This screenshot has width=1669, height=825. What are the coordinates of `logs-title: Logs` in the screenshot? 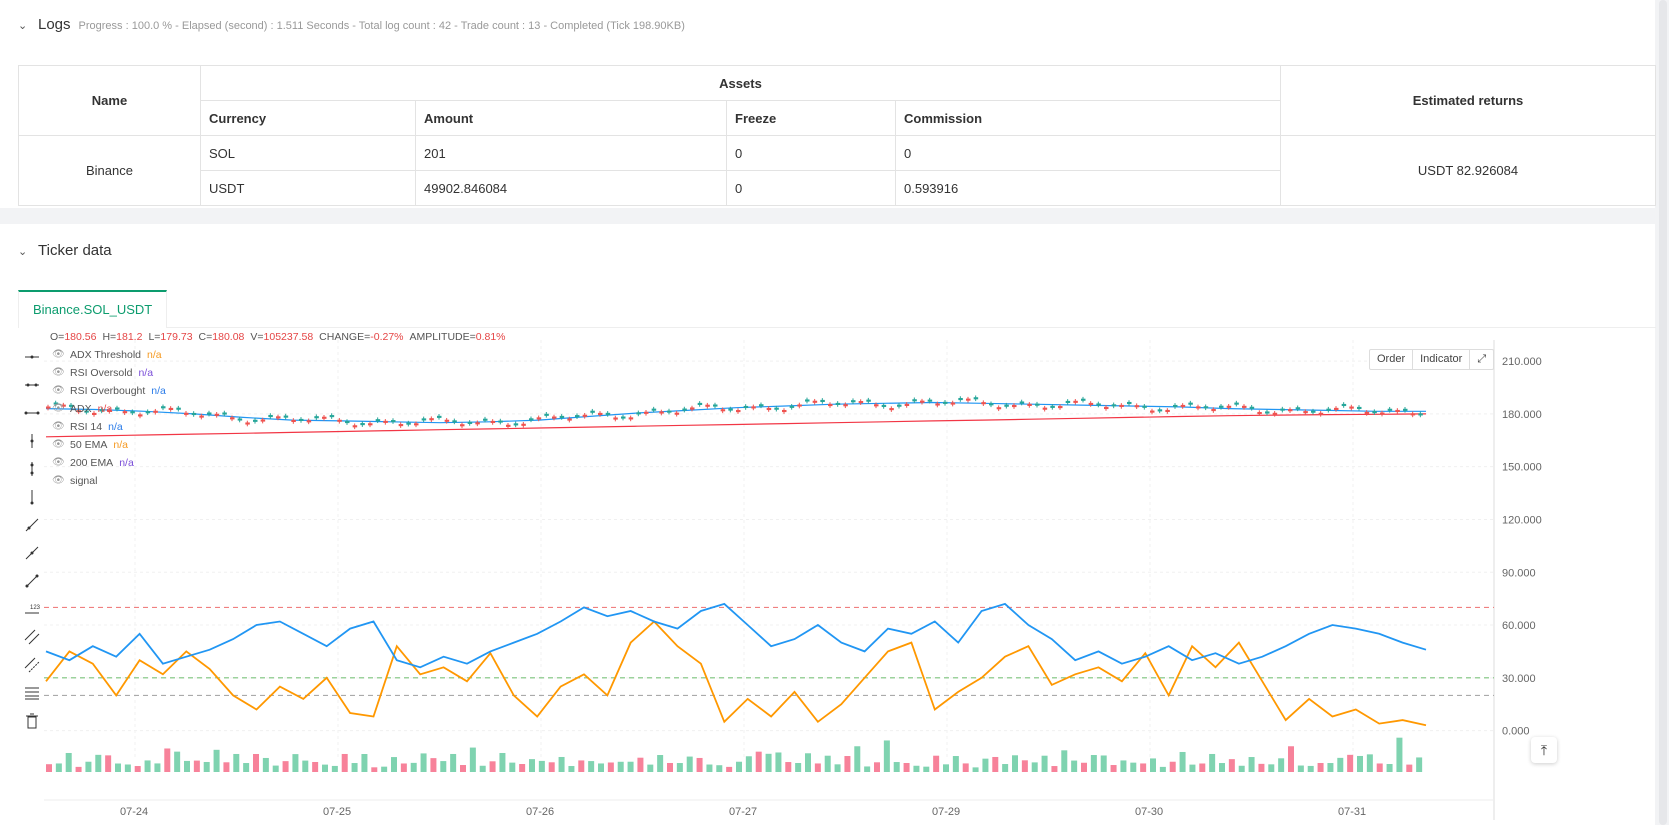 It's located at (54, 24).